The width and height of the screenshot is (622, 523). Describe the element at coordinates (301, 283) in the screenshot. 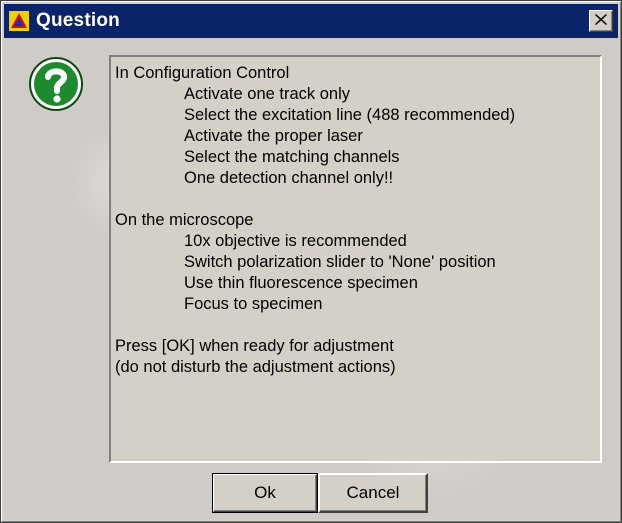

I see `instruction-line: Use thin fluorescence specimen` at that location.